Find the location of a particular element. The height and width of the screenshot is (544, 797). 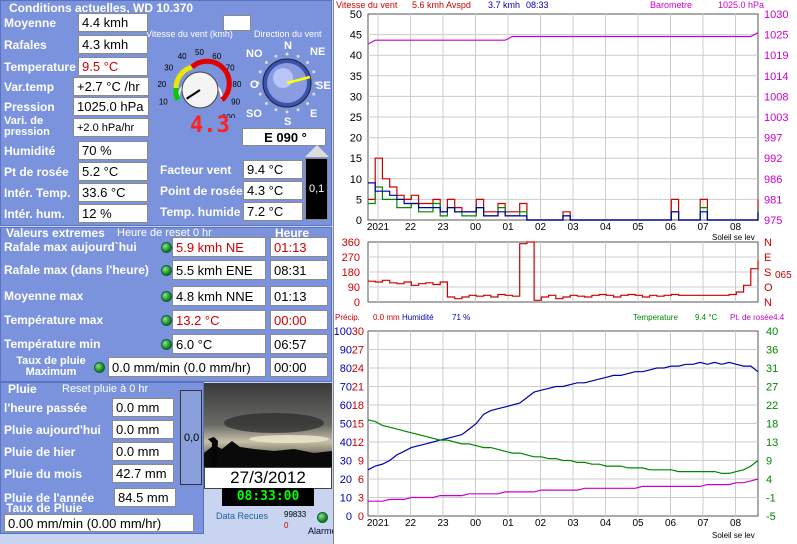

wind-gauge-tick-90: 90 is located at coordinates (235, 102).